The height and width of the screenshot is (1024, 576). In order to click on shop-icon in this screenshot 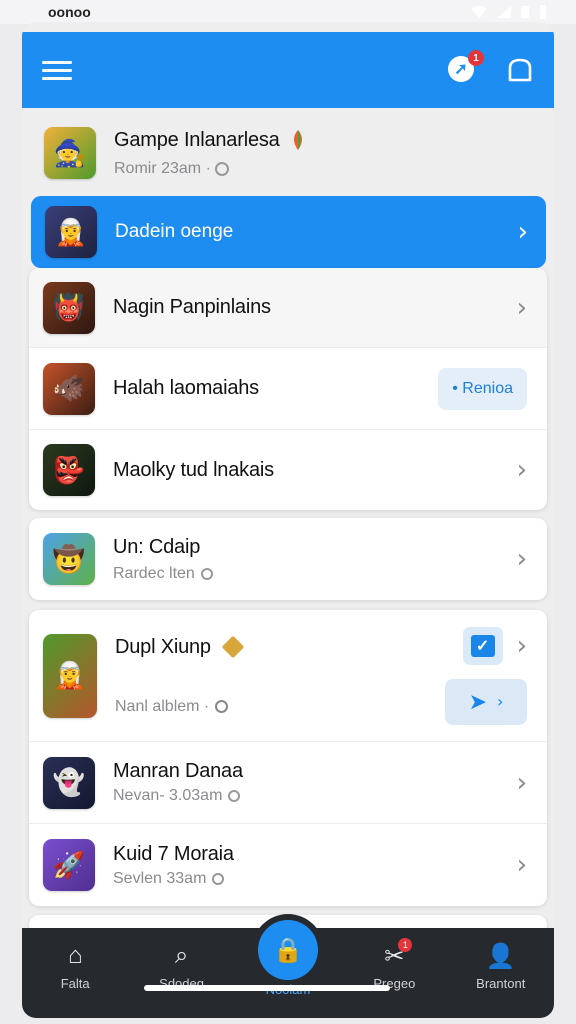, I will do `click(520, 70)`.